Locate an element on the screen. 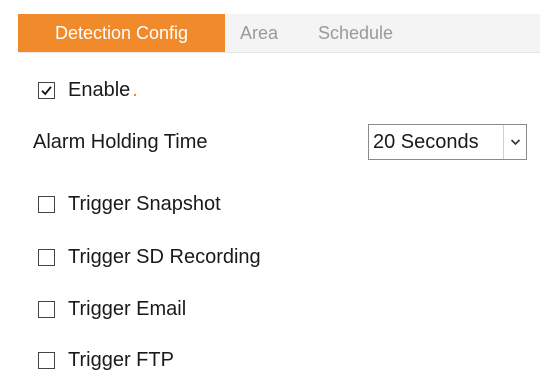  tab-area: Area is located at coordinates (259, 33).